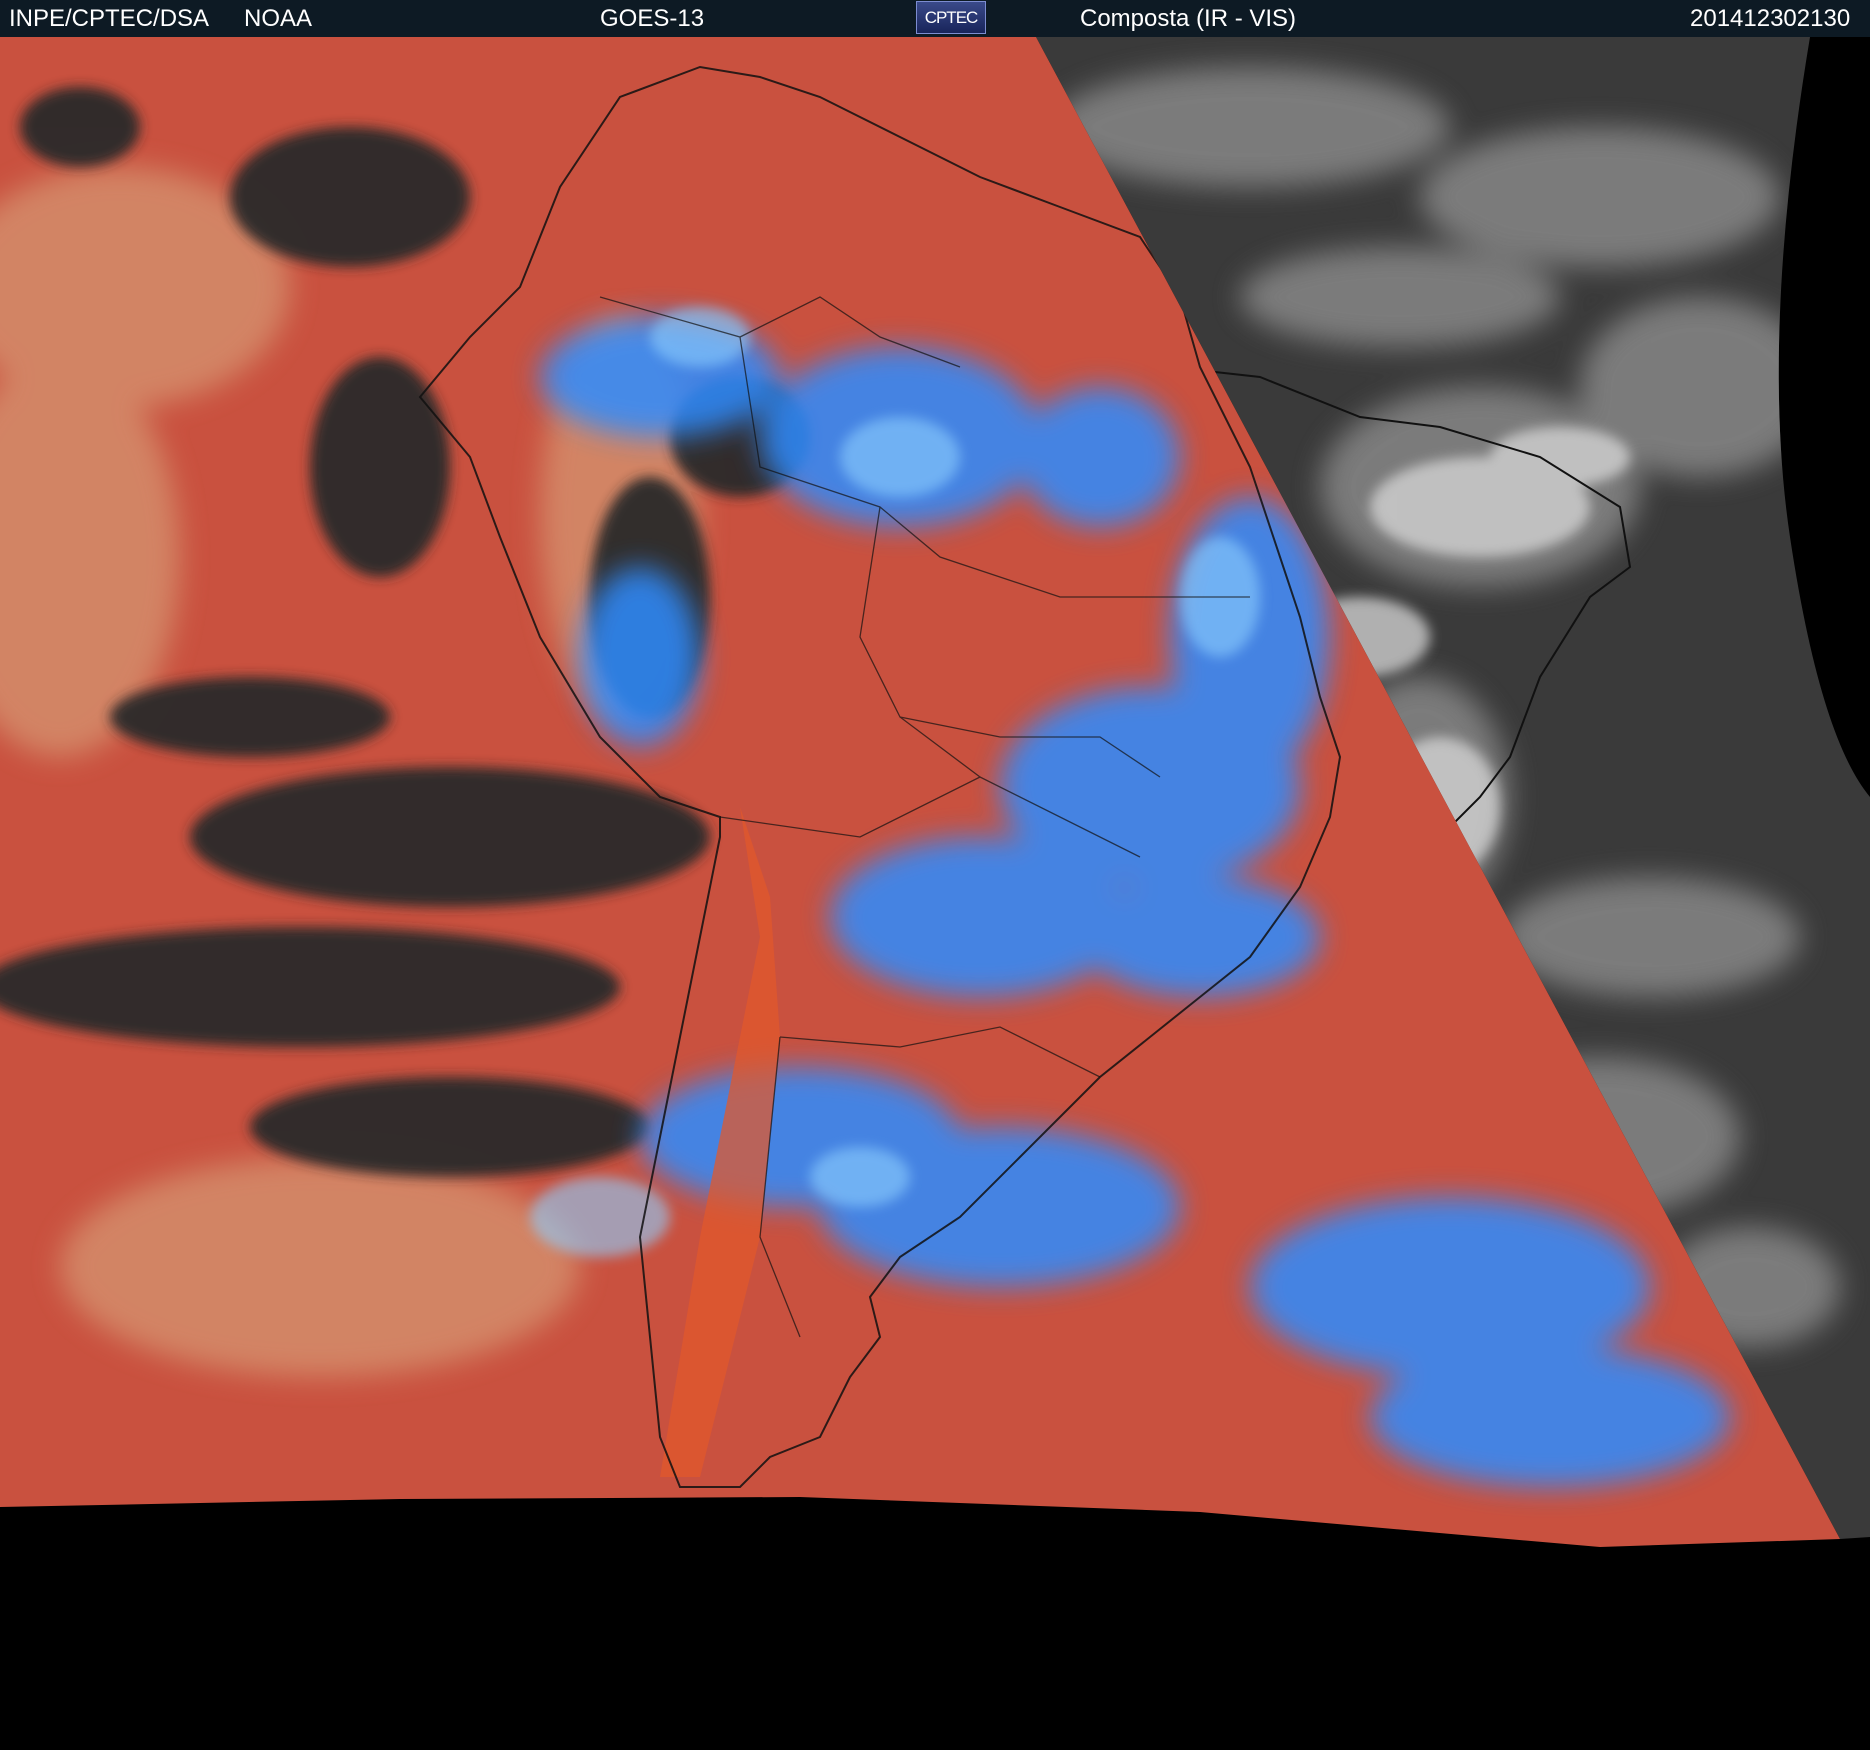  I want to click on agency-label: NOAA, so click(278, 18).